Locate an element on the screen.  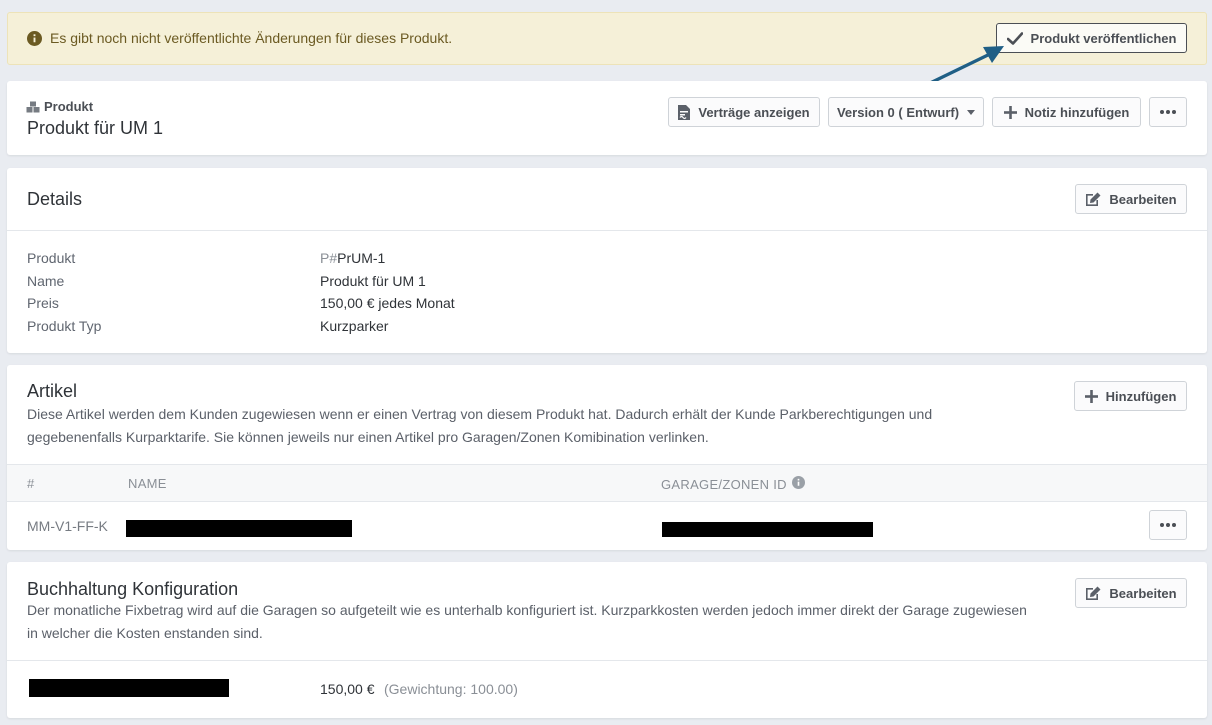
details-title: Details is located at coordinates (55, 199).